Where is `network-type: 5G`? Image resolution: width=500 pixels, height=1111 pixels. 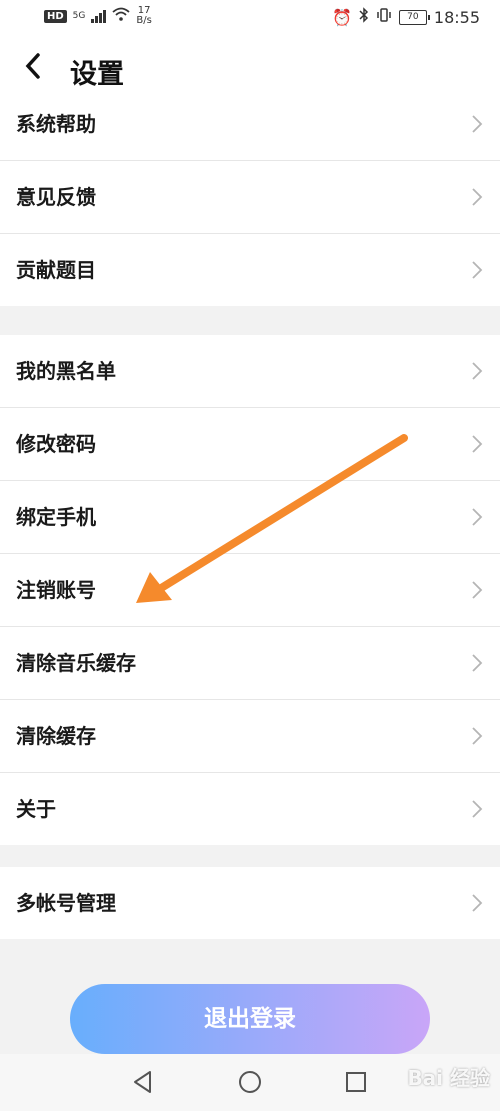
network-type: 5G is located at coordinates (79, 16).